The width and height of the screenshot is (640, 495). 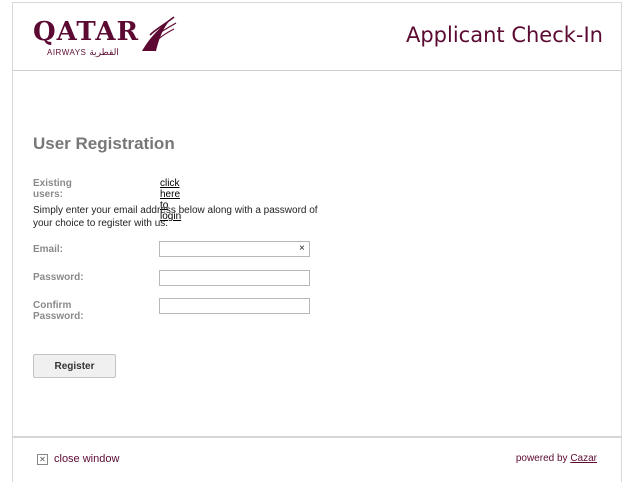 What do you see at coordinates (86, 32) in the screenshot?
I see `logo-wordmark: QATAR` at bounding box center [86, 32].